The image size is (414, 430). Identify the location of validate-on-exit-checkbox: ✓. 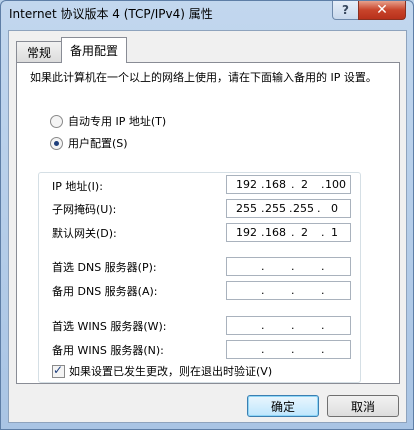
(58, 370).